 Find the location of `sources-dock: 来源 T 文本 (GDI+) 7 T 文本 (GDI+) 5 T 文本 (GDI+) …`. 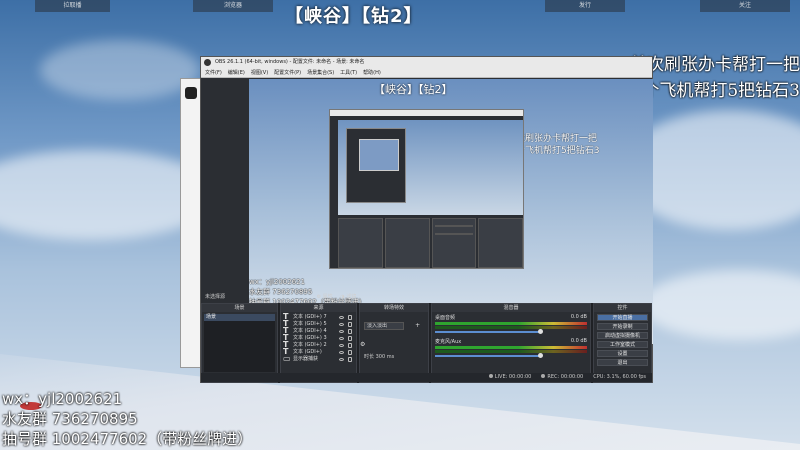

sources-dock: 来源 T 文本 (GDI+) 7 T 文本 (GDI+) 5 T 文本 (GDI+) … is located at coordinates (318, 343).